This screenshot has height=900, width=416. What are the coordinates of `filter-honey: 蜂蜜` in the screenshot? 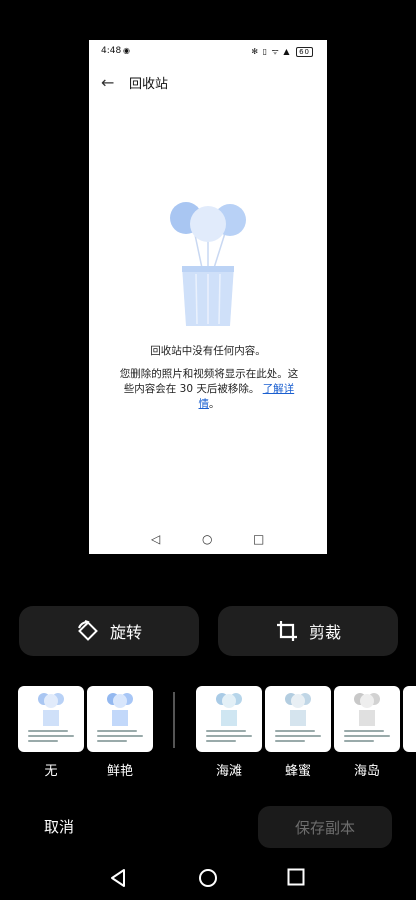 It's located at (298, 732).